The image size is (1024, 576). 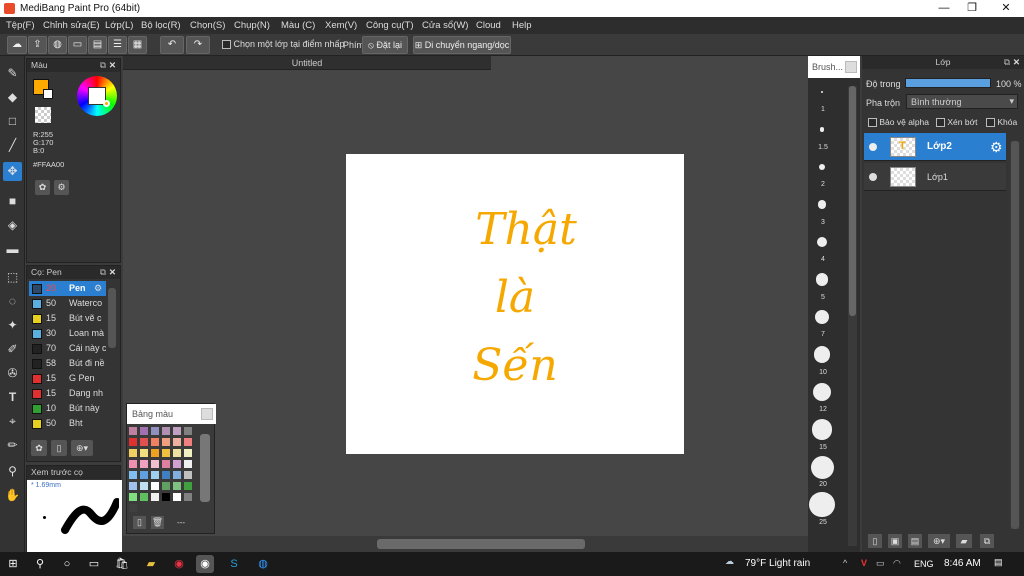 What do you see at coordinates (17, 45) in the screenshot?
I see `cloud-icon: ☁` at bounding box center [17, 45].